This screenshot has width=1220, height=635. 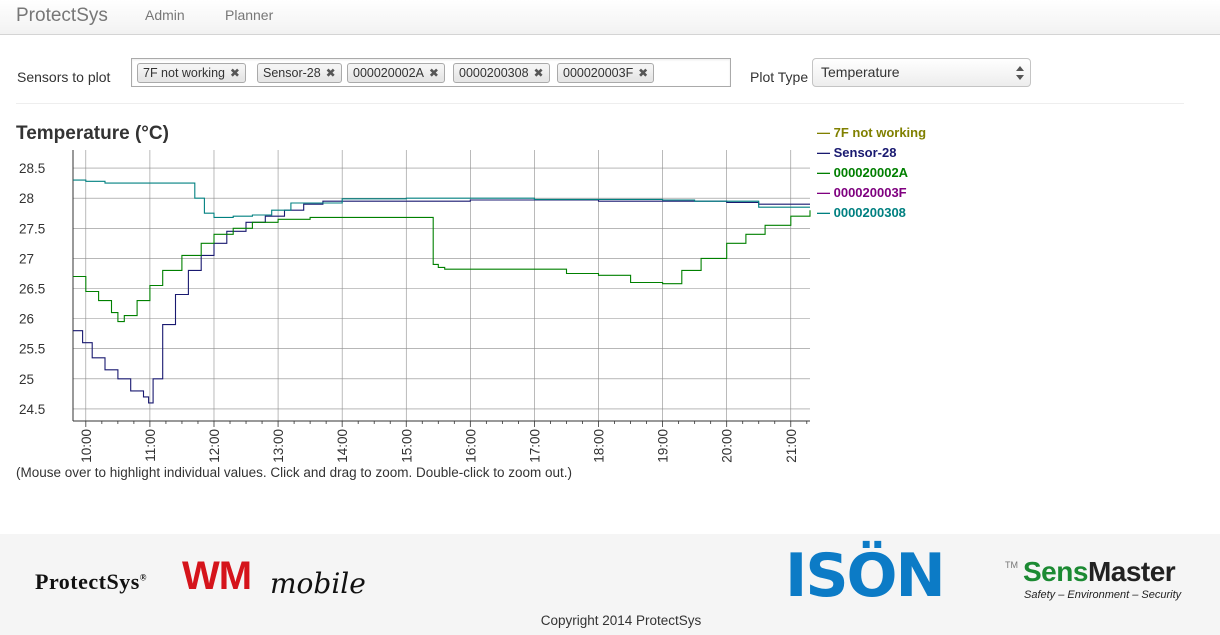 What do you see at coordinates (406, 446) in the screenshot?
I see `x-tick-label: 15:00` at bounding box center [406, 446].